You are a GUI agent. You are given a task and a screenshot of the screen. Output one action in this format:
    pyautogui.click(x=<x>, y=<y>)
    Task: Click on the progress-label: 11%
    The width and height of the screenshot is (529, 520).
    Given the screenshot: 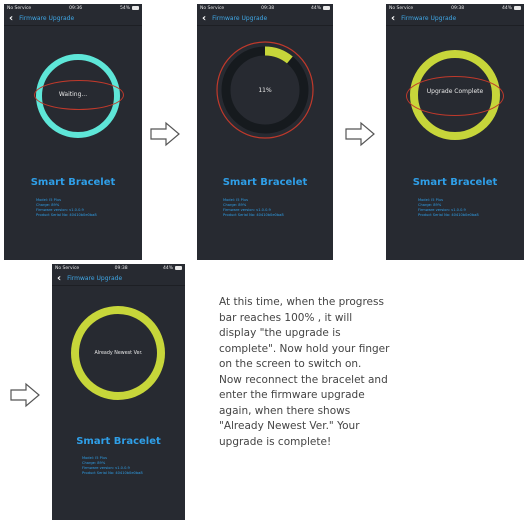 What is the action you would take?
    pyautogui.click(x=265, y=90)
    